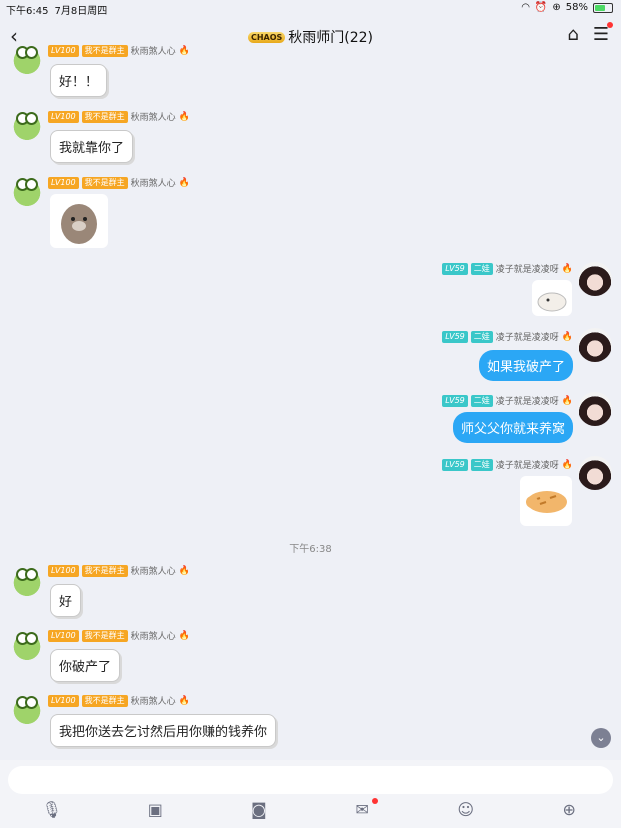 The width and height of the screenshot is (621, 828). Describe the element at coordinates (556, 7) in the screenshot. I see `lock-rotation-icon: ⊕` at that location.